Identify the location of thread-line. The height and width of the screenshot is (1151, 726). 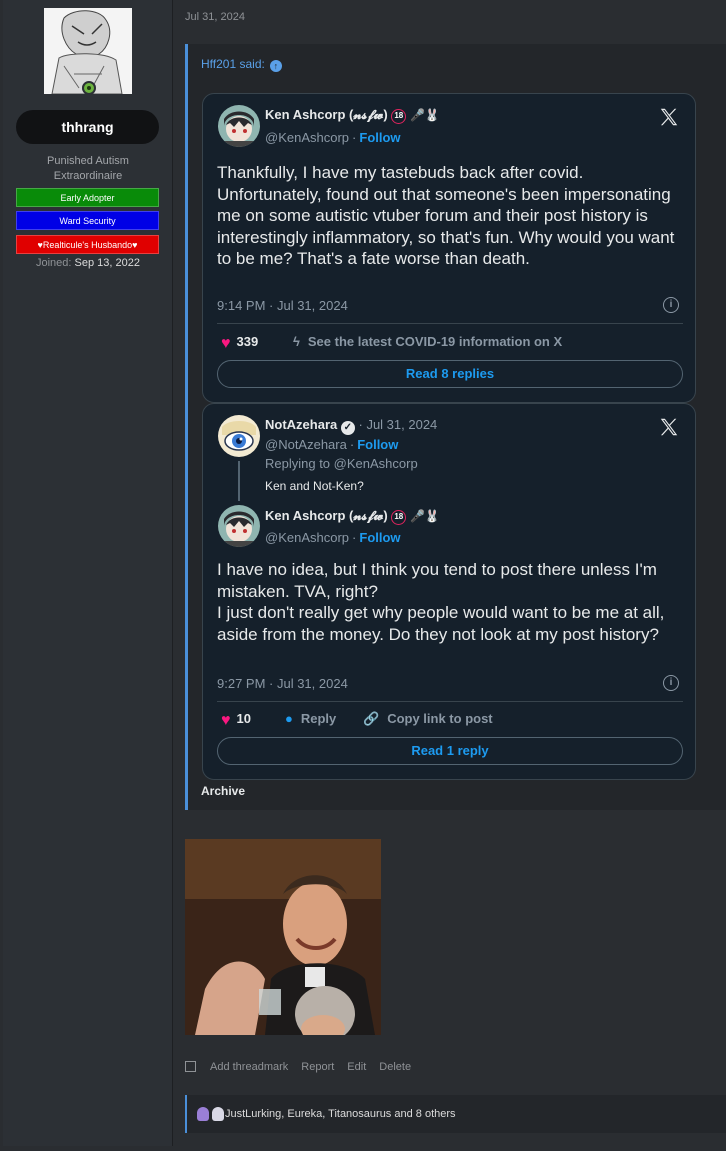
(239, 481).